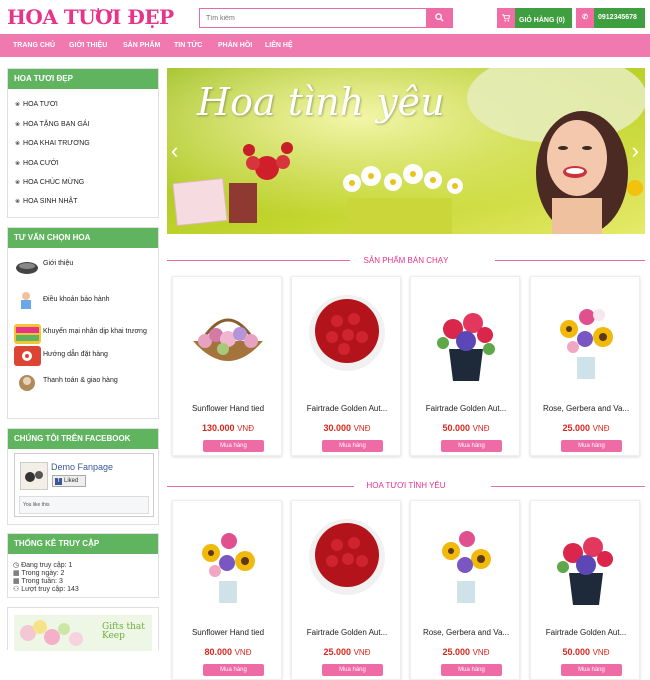 This screenshot has height=680, width=650. What do you see at coordinates (235, 45) in the screenshot?
I see `nav-item-feedback: PHẢN HỒI` at bounding box center [235, 45].